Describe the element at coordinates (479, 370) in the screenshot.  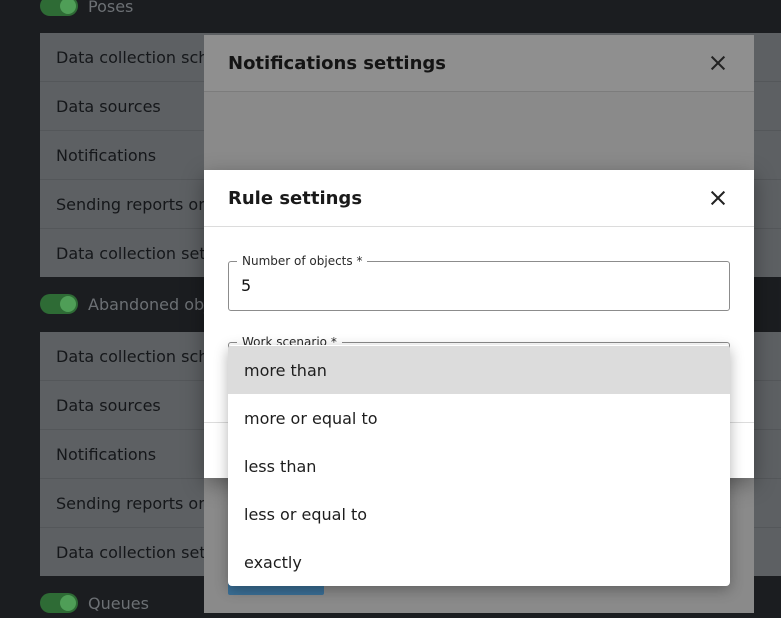
I see `menu-option-more-than: more than` at that location.